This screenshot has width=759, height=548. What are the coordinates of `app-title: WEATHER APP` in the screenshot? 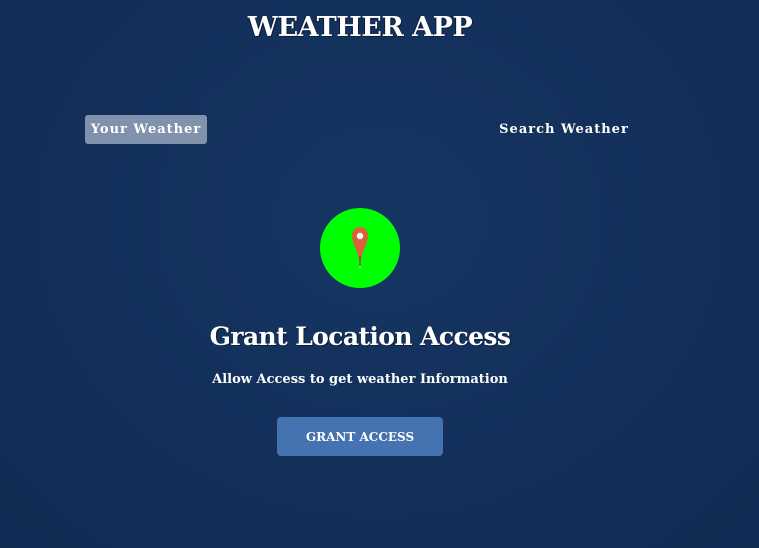 It's located at (360, 27).